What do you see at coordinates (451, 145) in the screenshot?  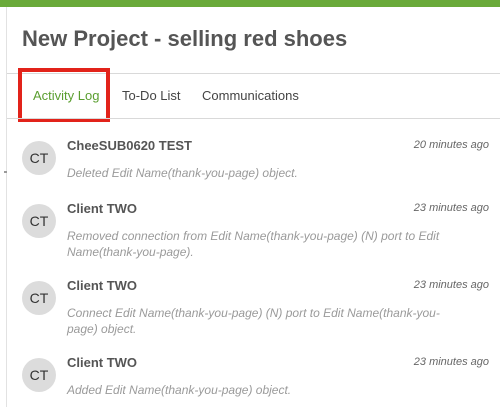 I see `entry-timestamp: 20 minutes ago` at bounding box center [451, 145].